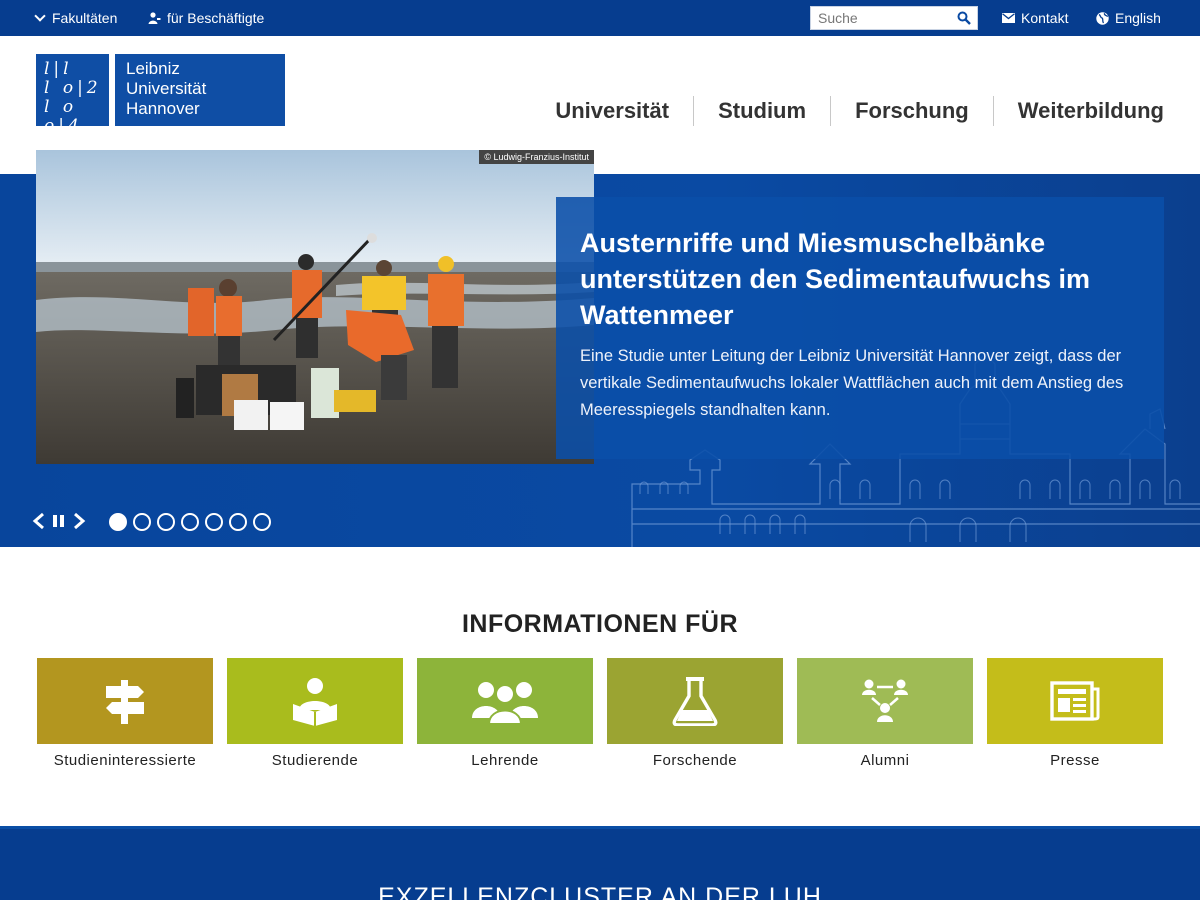 This screenshot has width=1200, height=912. What do you see at coordinates (1102, 18) in the screenshot?
I see `globe-icon` at bounding box center [1102, 18].